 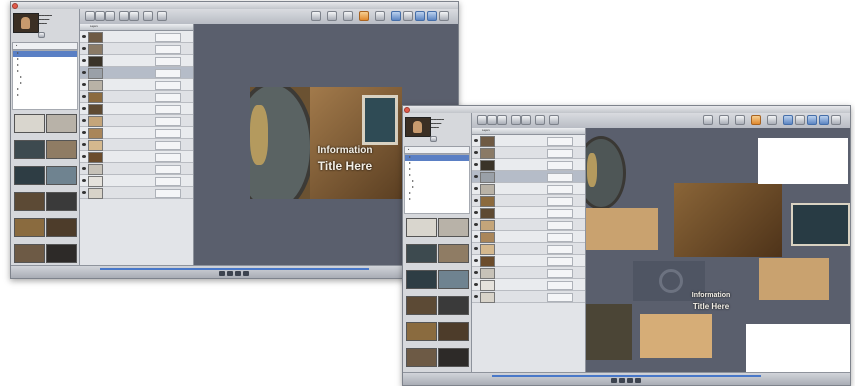 What do you see at coordinates (772, 120) in the screenshot?
I see `make-particles-icon` at bounding box center [772, 120].